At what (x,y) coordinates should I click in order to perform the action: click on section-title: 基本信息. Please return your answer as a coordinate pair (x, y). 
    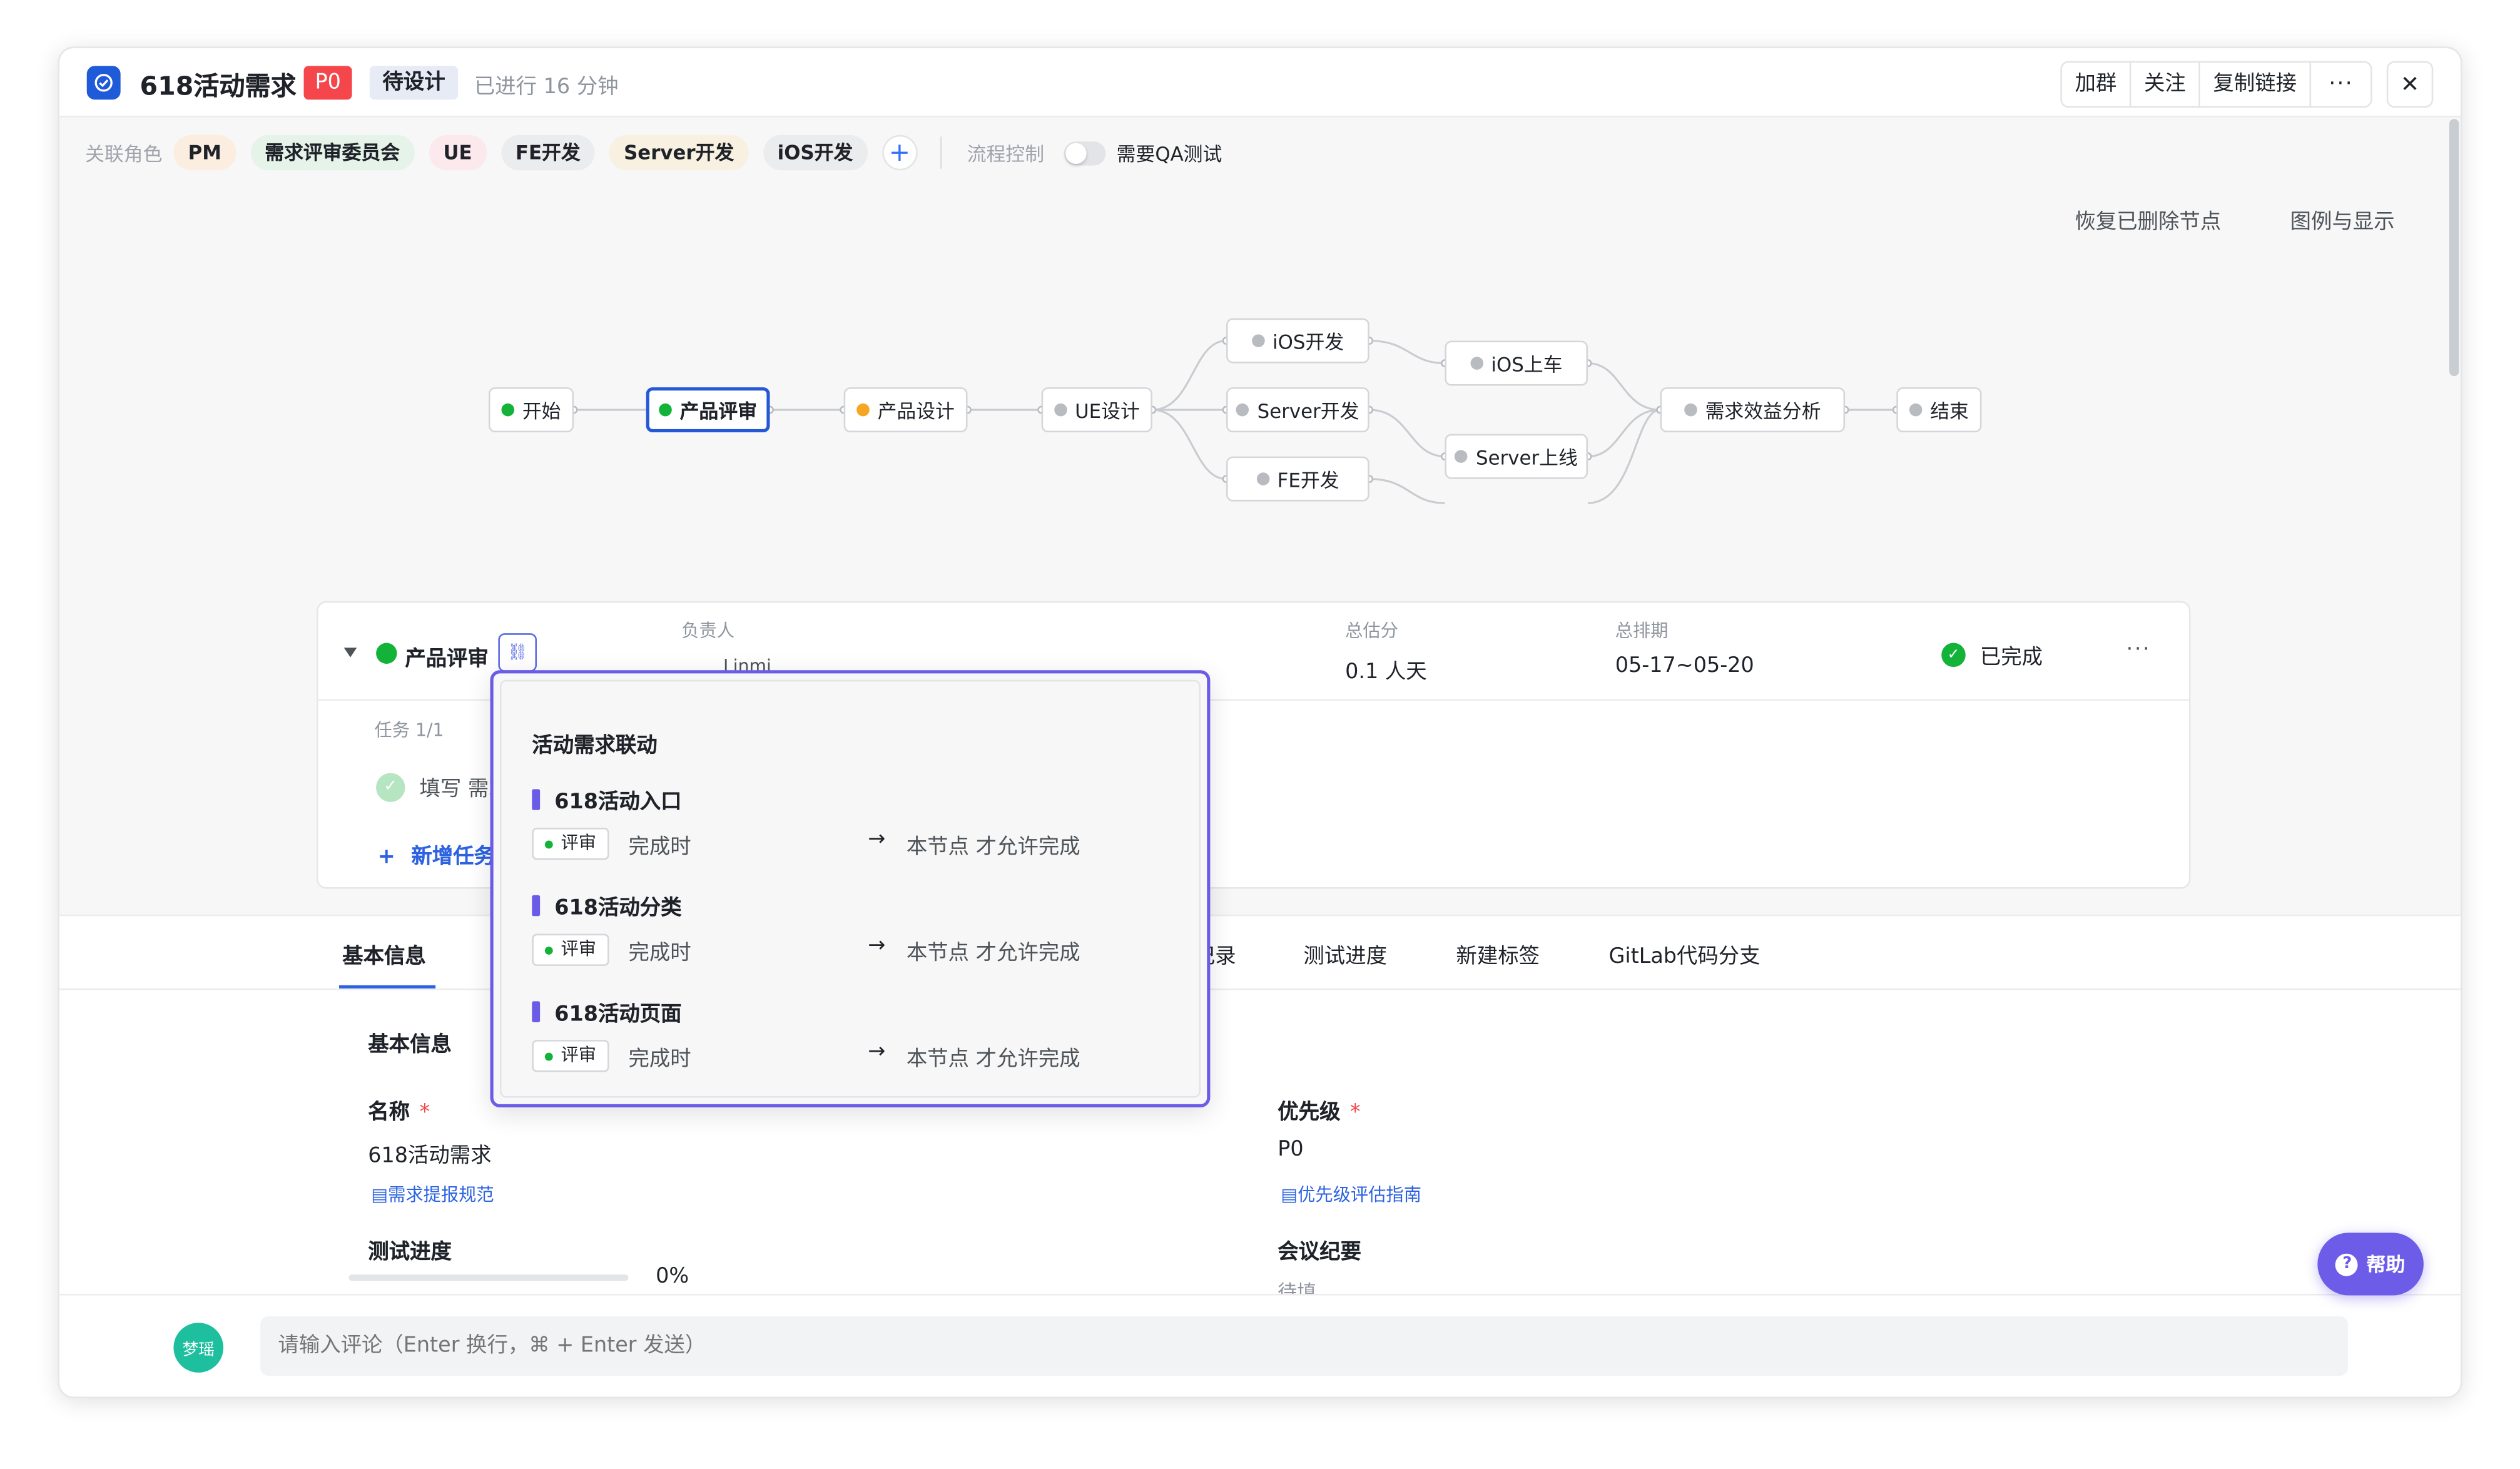
    Looking at the image, I should click on (410, 1045).